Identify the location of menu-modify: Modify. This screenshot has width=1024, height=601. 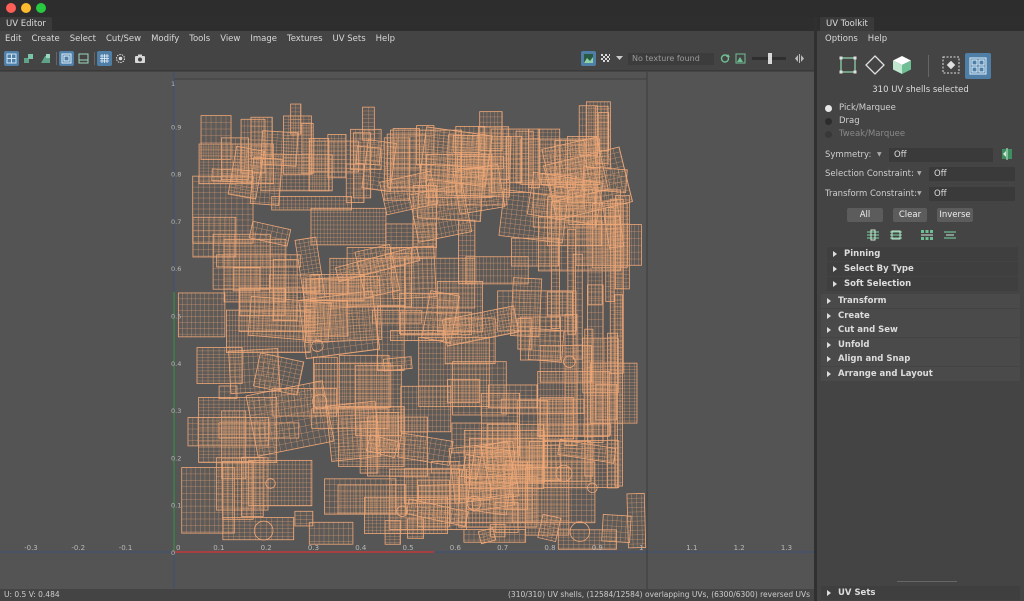
(165, 39).